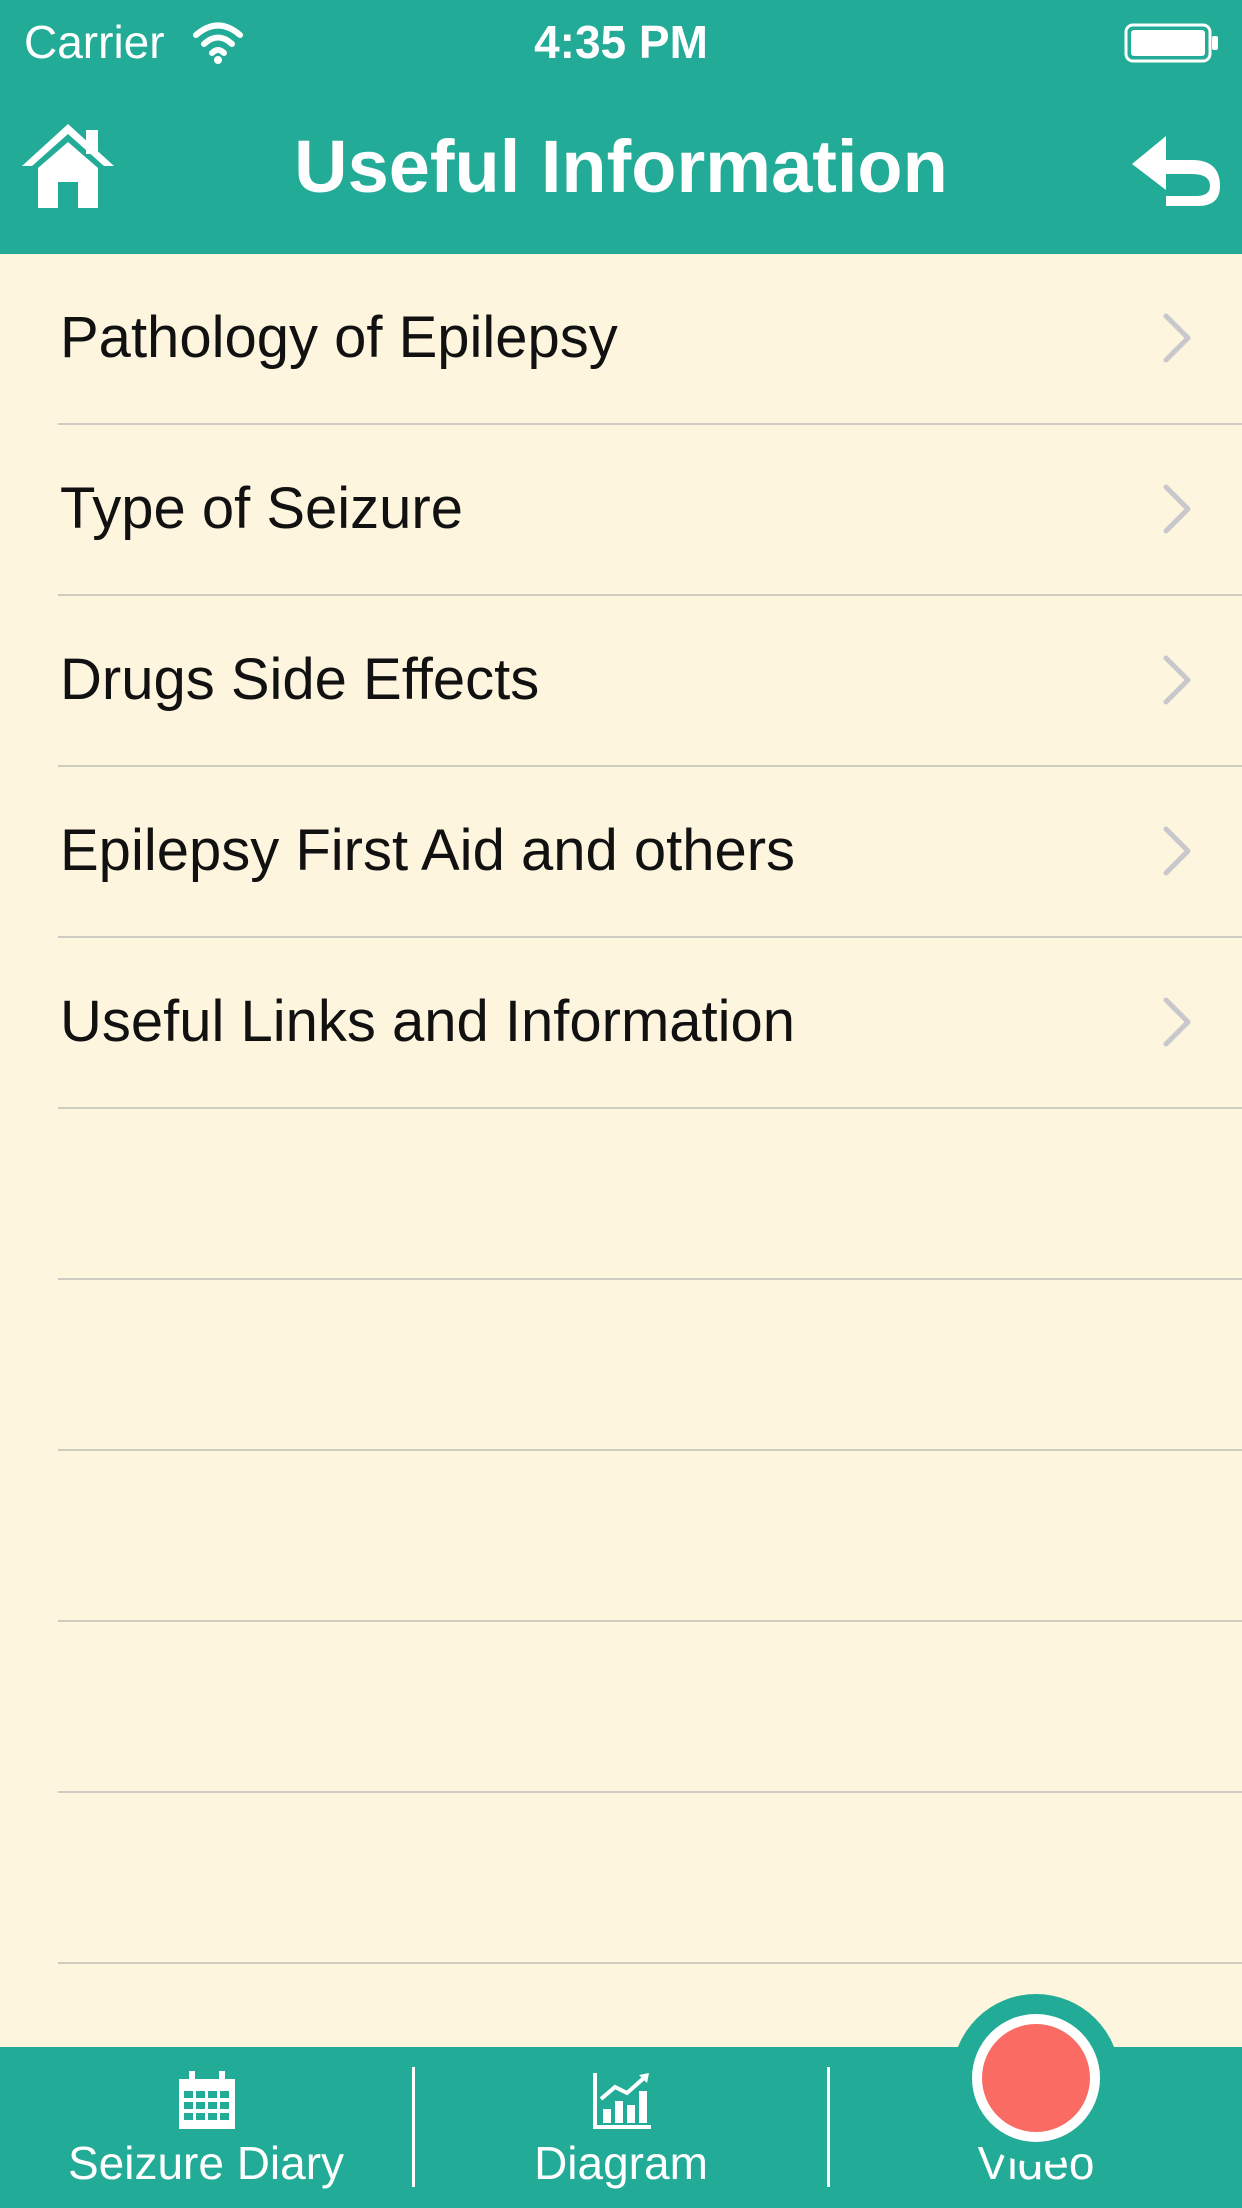  What do you see at coordinates (650, 510) in the screenshot?
I see `list-item-seizure-type: Type of Seizure` at bounding box center [650, 510].